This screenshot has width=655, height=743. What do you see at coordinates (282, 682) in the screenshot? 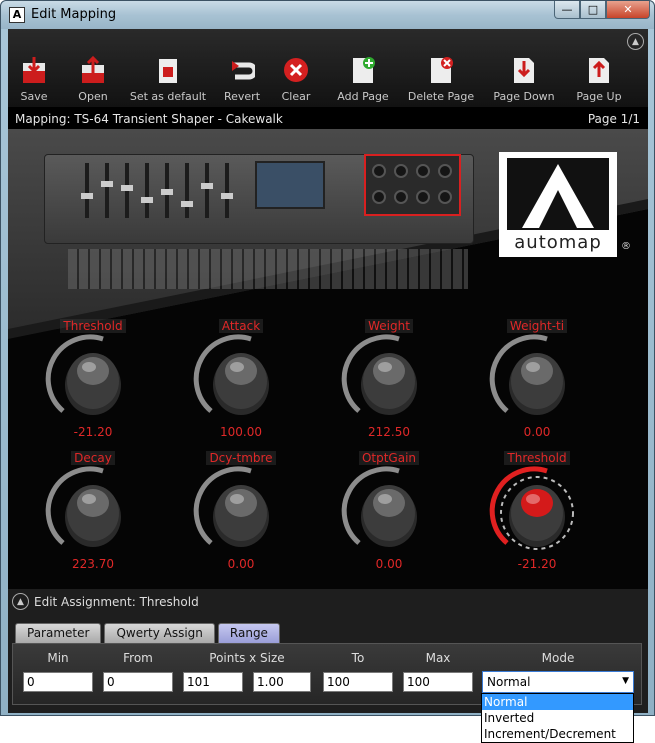
I see `size-field: 1.00` at bounding box center [282, 682].